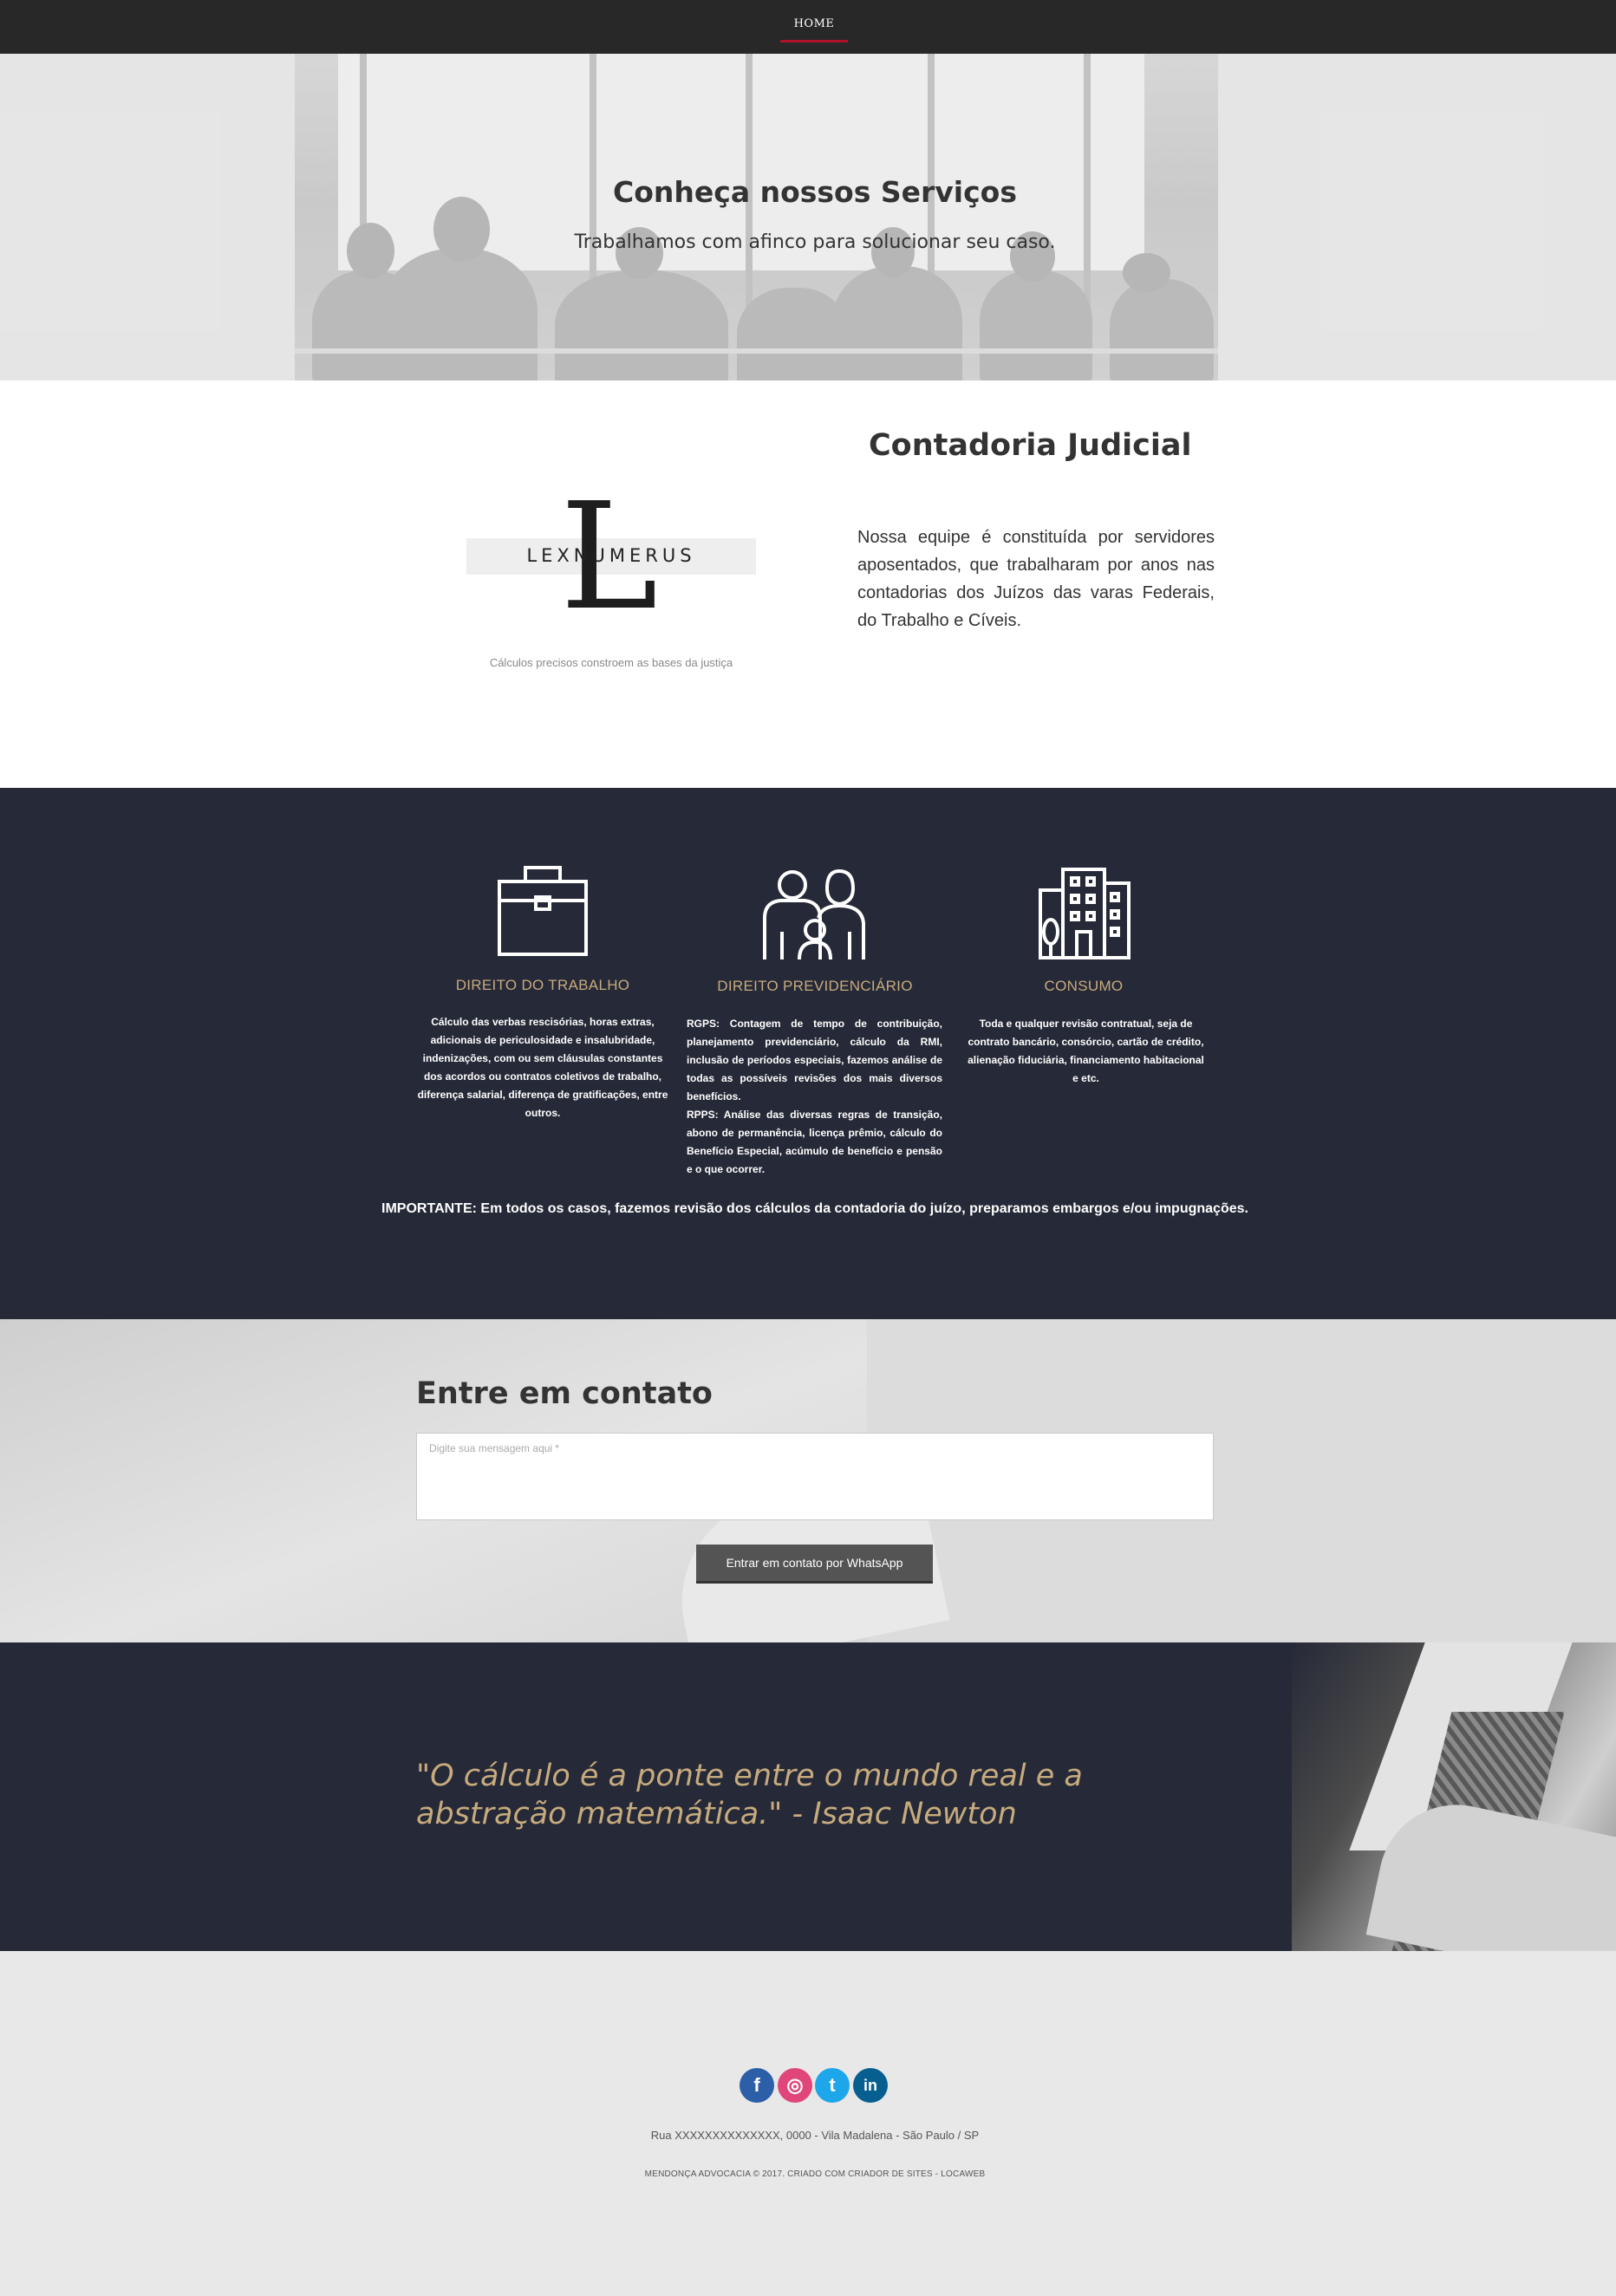 The height and width of the screenshot is (2296, 1616). I want to click on rgps-label: RGPS:, so click(703, 1024).